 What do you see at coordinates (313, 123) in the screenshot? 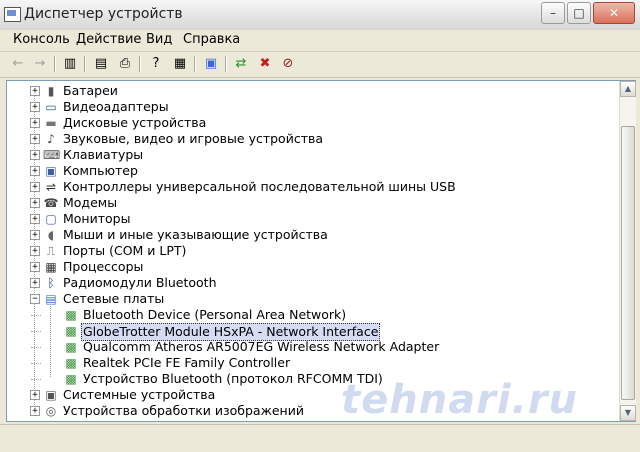
I see `device-category-row: + ▬ Дисковые устройства` at bounding box center [313, 123].